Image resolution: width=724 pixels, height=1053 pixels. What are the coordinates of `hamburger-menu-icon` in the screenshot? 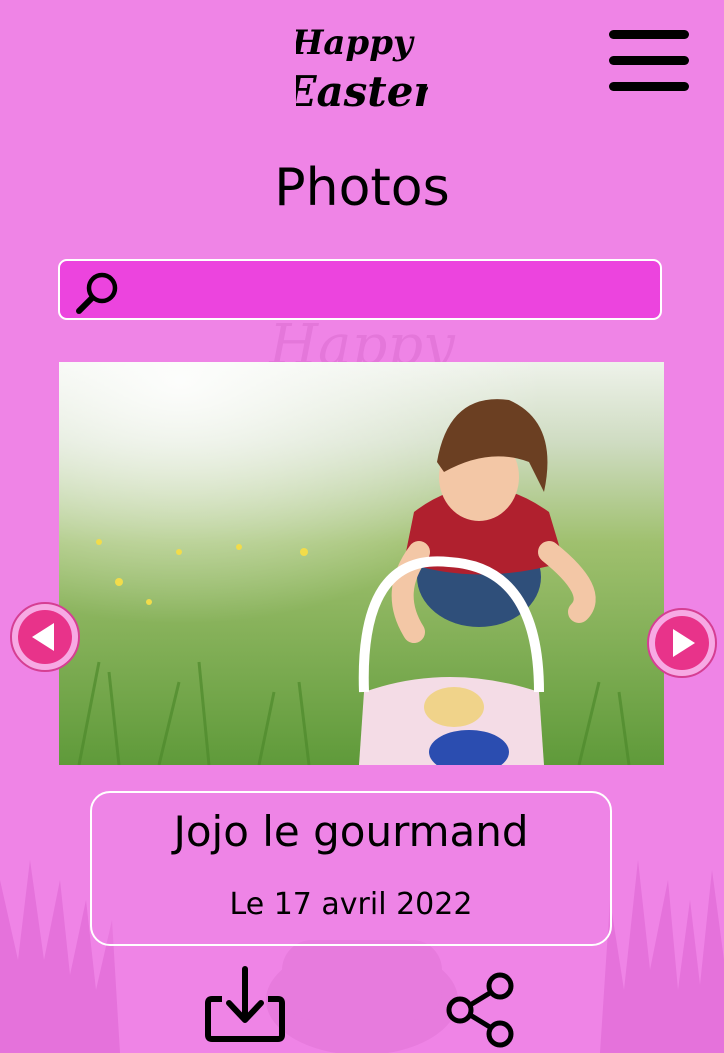 It's located at (649, 61).